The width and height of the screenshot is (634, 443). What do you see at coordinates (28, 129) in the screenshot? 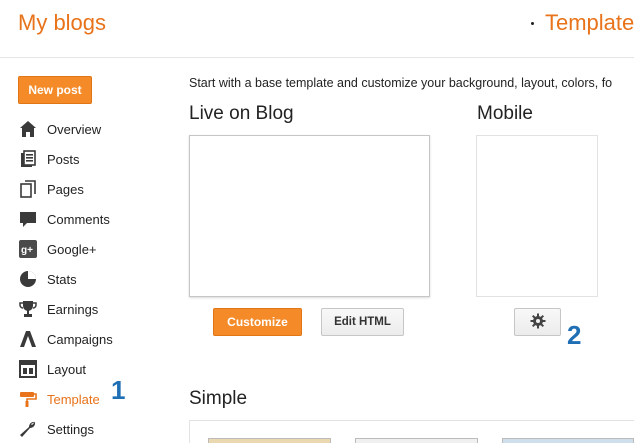
I see `home-icon` at bounding box center [28, 129].